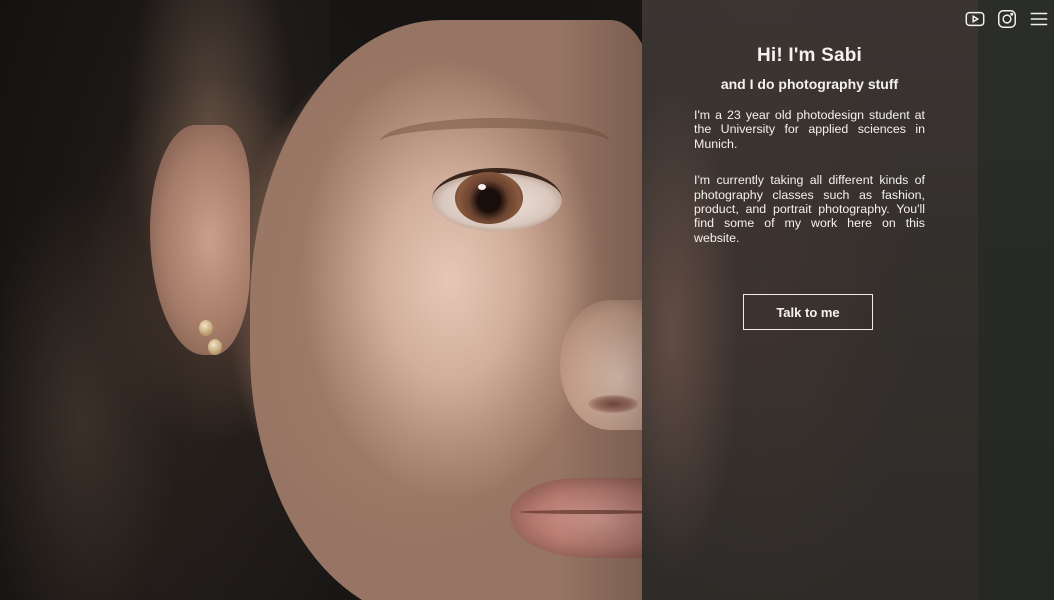  I want to click on youtube-icon, so click(975, 19).